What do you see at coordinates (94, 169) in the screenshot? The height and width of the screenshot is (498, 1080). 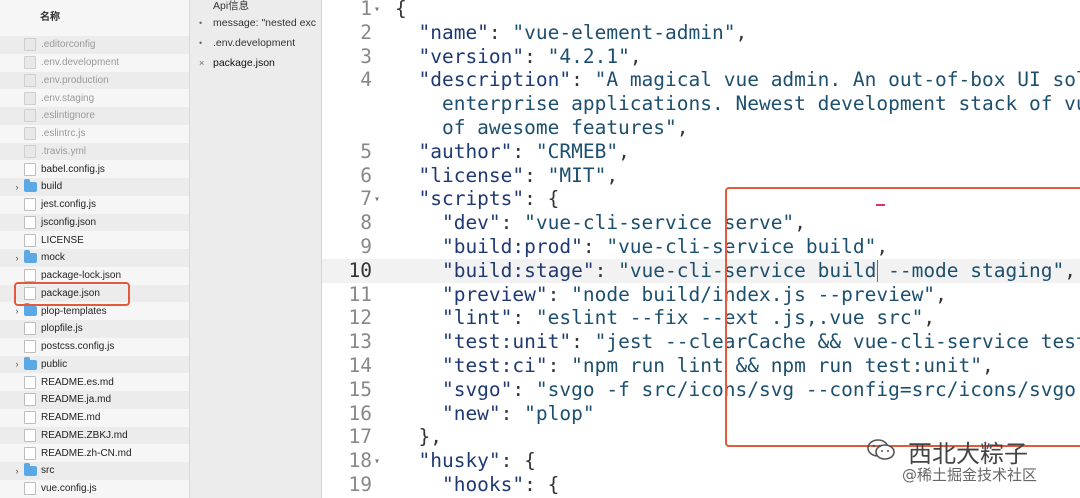 I see `file-item: babel.config.js` at bounding box center [94, 169].